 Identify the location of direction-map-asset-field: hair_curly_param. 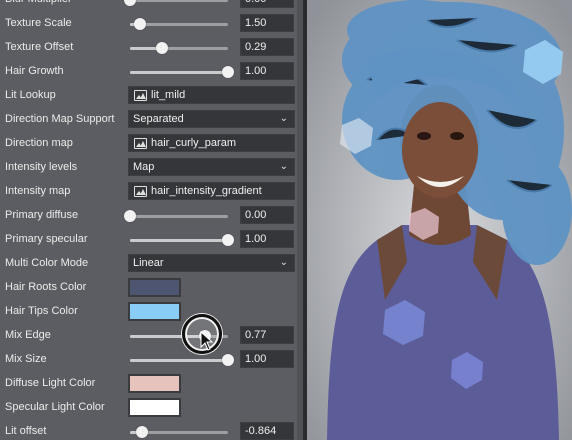
(211, 143).